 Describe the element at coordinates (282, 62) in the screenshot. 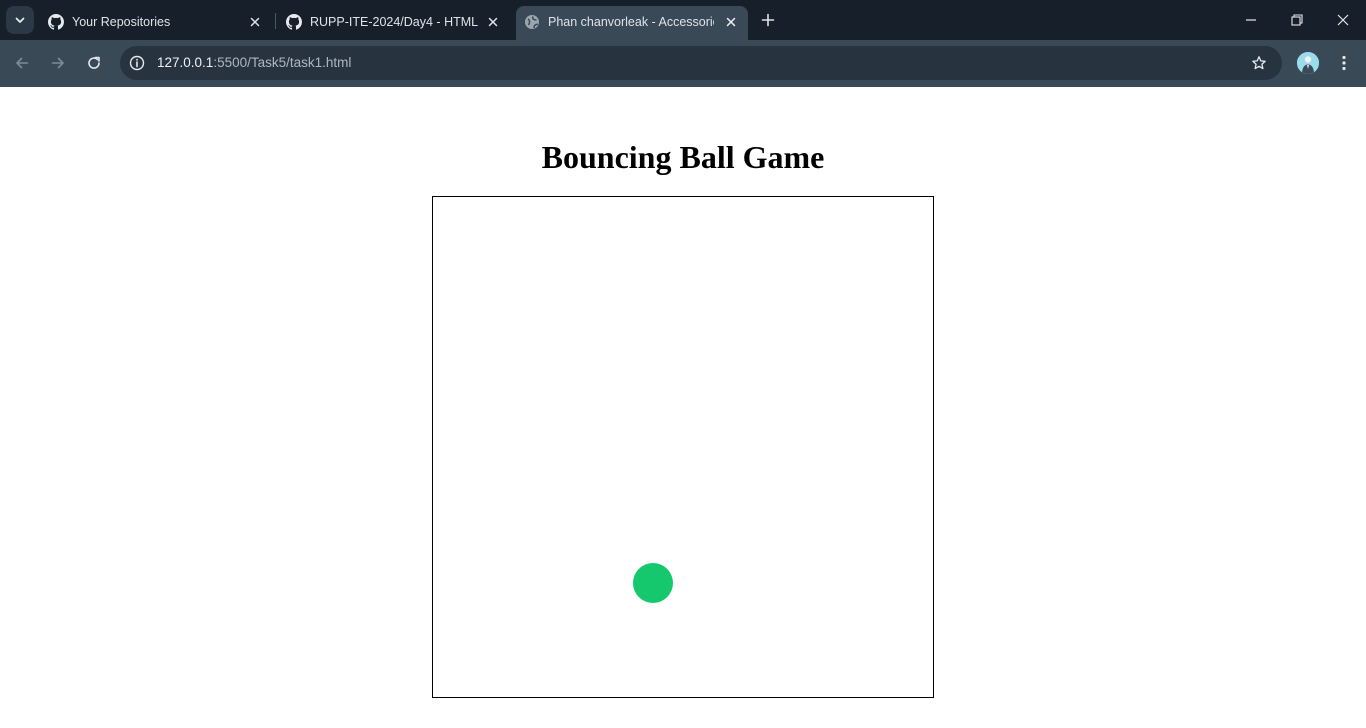

I see `url-path: :5500/Task5/task1.html` at that location.